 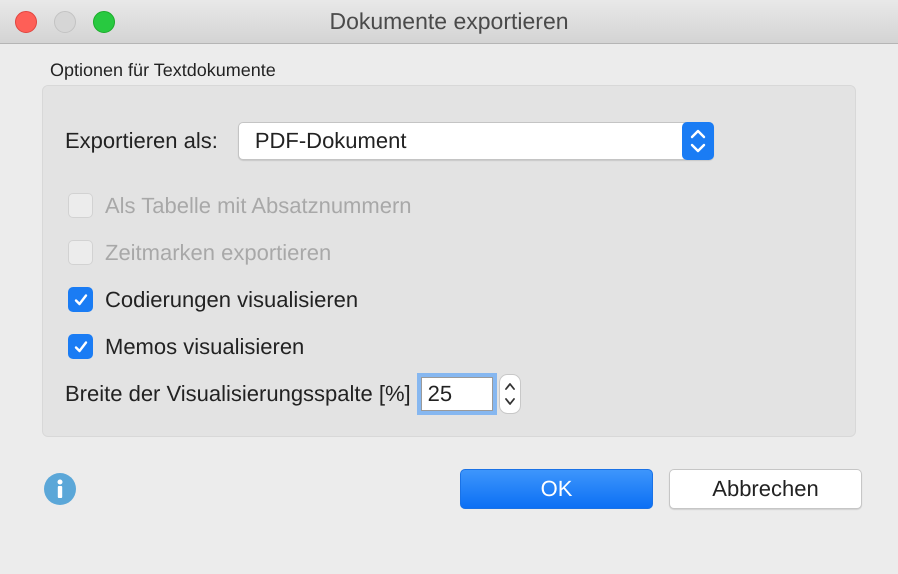 What do you see at coordinates (231, 299) in the screenshot?
I see `checkbox-label: Codierungen visualisieren` at bounding box center [231, 299].